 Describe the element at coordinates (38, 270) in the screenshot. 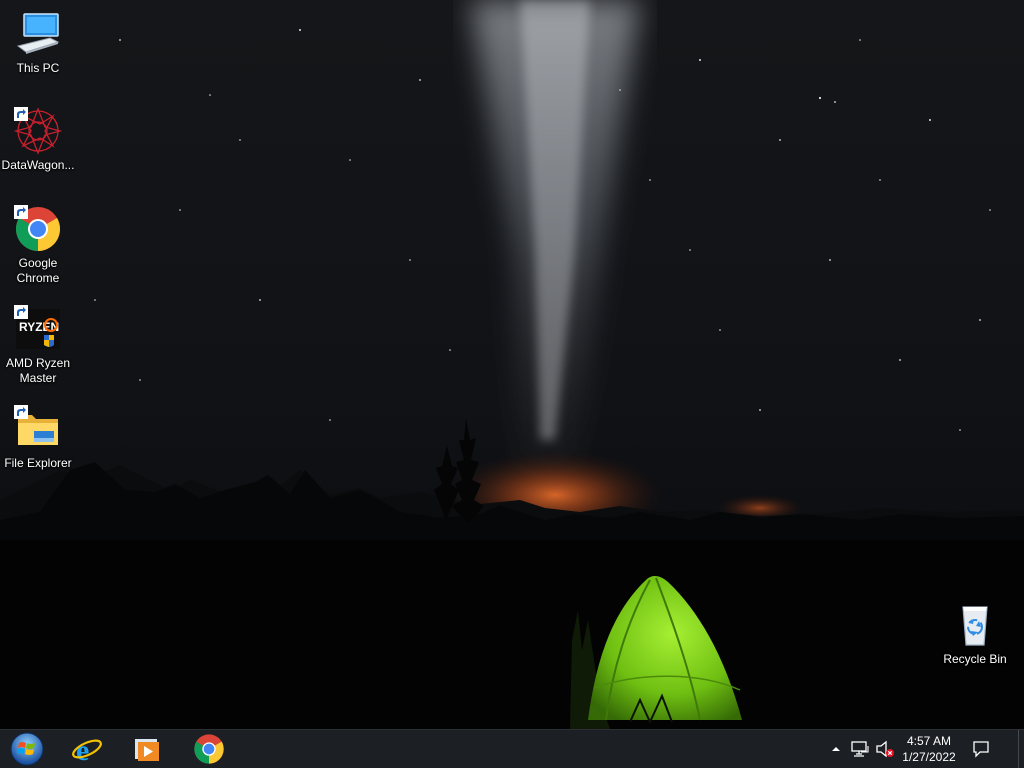

I see `desktop-icon-label: Google Chrome` at that location.